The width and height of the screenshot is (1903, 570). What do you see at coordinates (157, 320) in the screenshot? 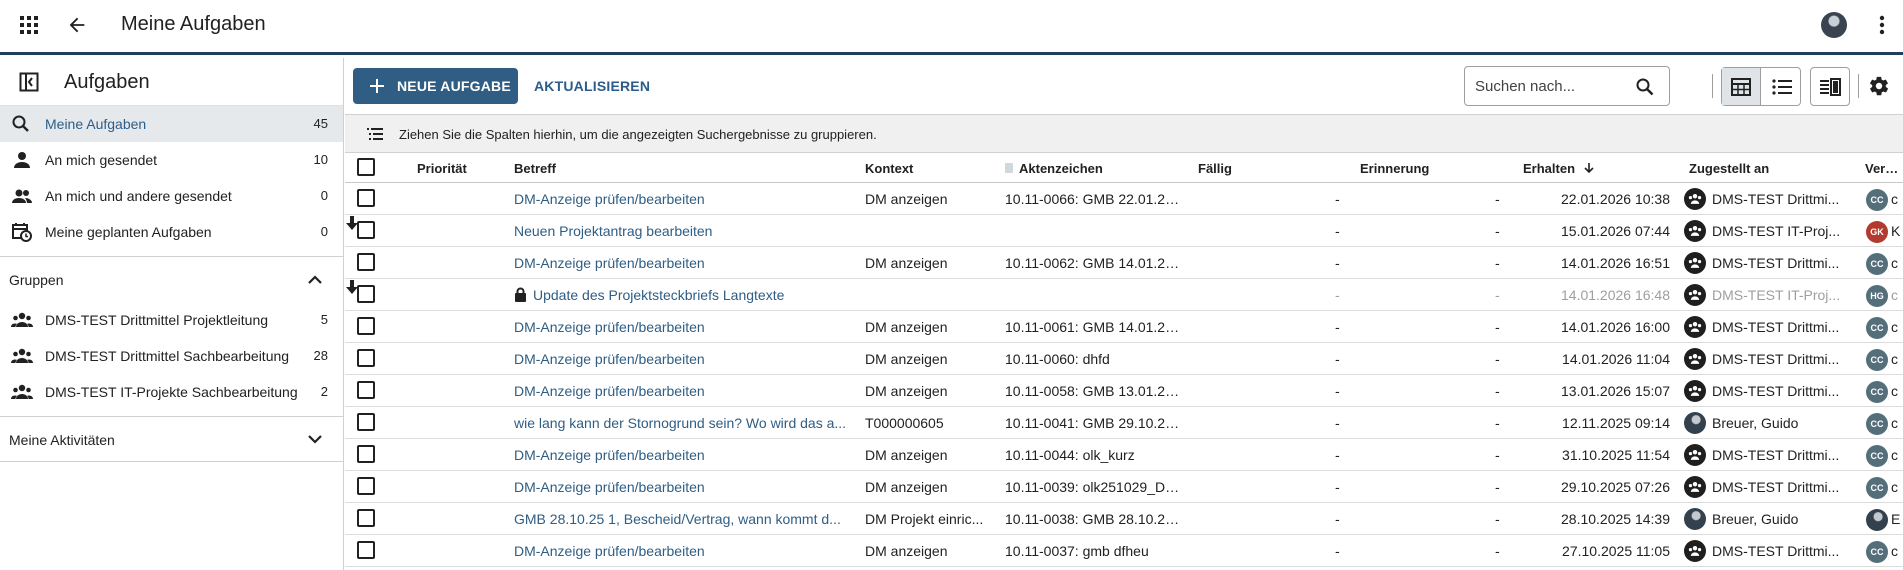
I see `sidebar-item-label: DMS-TEST Drittmittel Projektleitung` at bounding box center [157, 320].